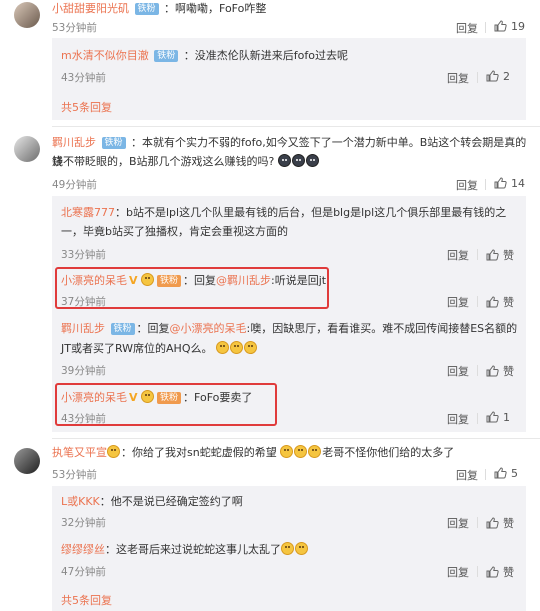 The image size is (540, 611). Describe the element at coordinates (243, 280) in the screenshot. I see `mention-link: @羁川乱步` at that location.